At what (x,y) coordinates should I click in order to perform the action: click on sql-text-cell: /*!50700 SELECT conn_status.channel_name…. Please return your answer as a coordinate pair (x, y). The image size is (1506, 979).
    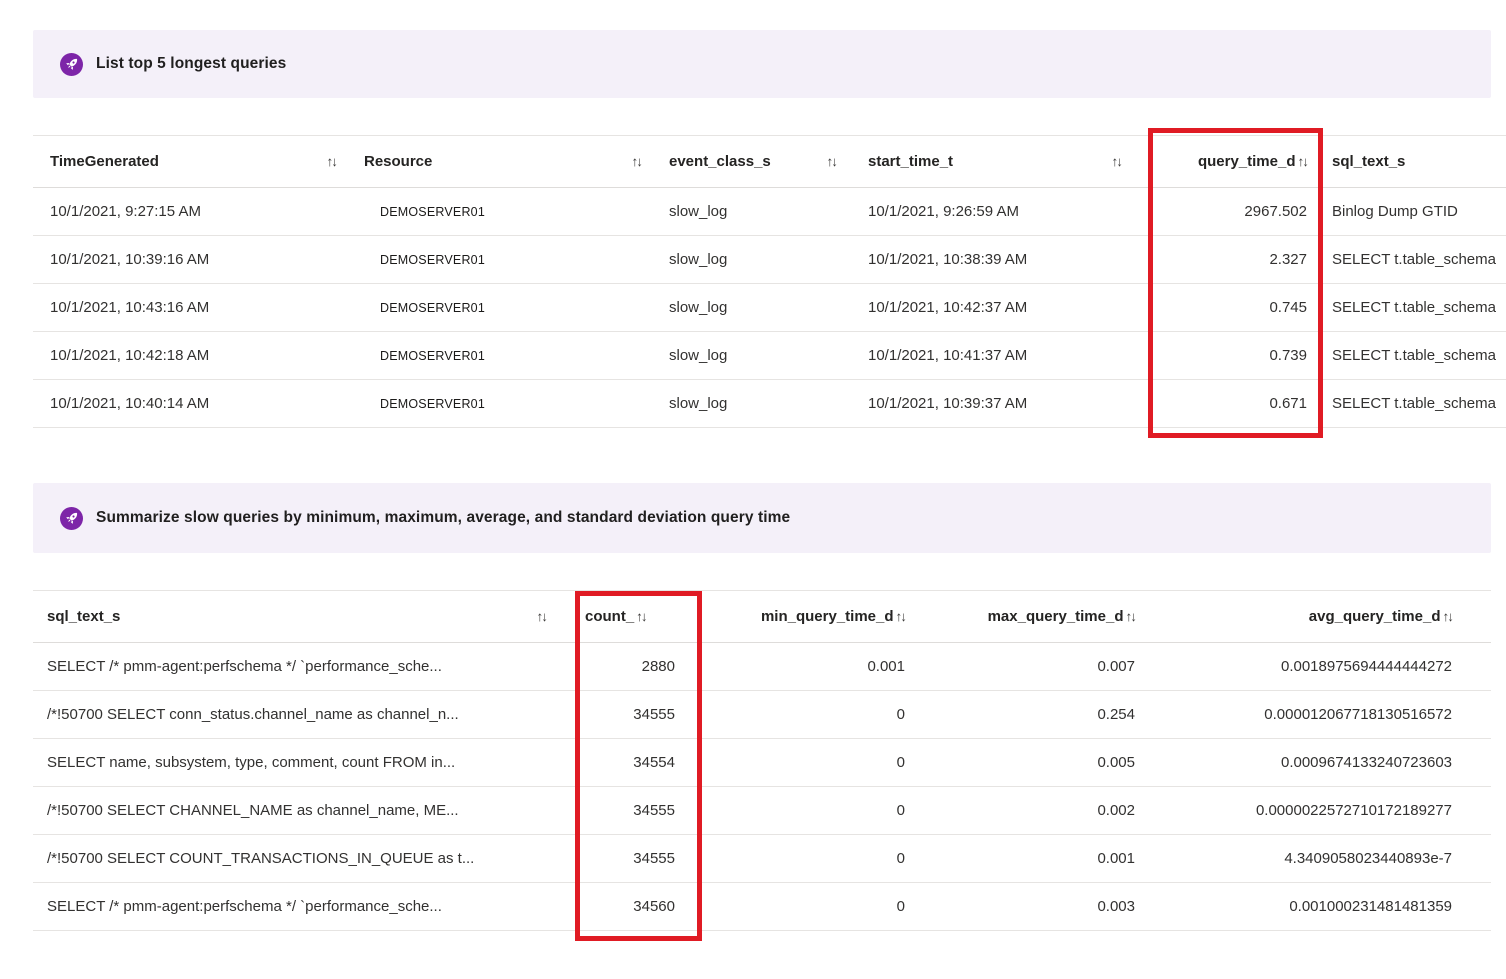
    Looking at the image, I should click on (253, 714).